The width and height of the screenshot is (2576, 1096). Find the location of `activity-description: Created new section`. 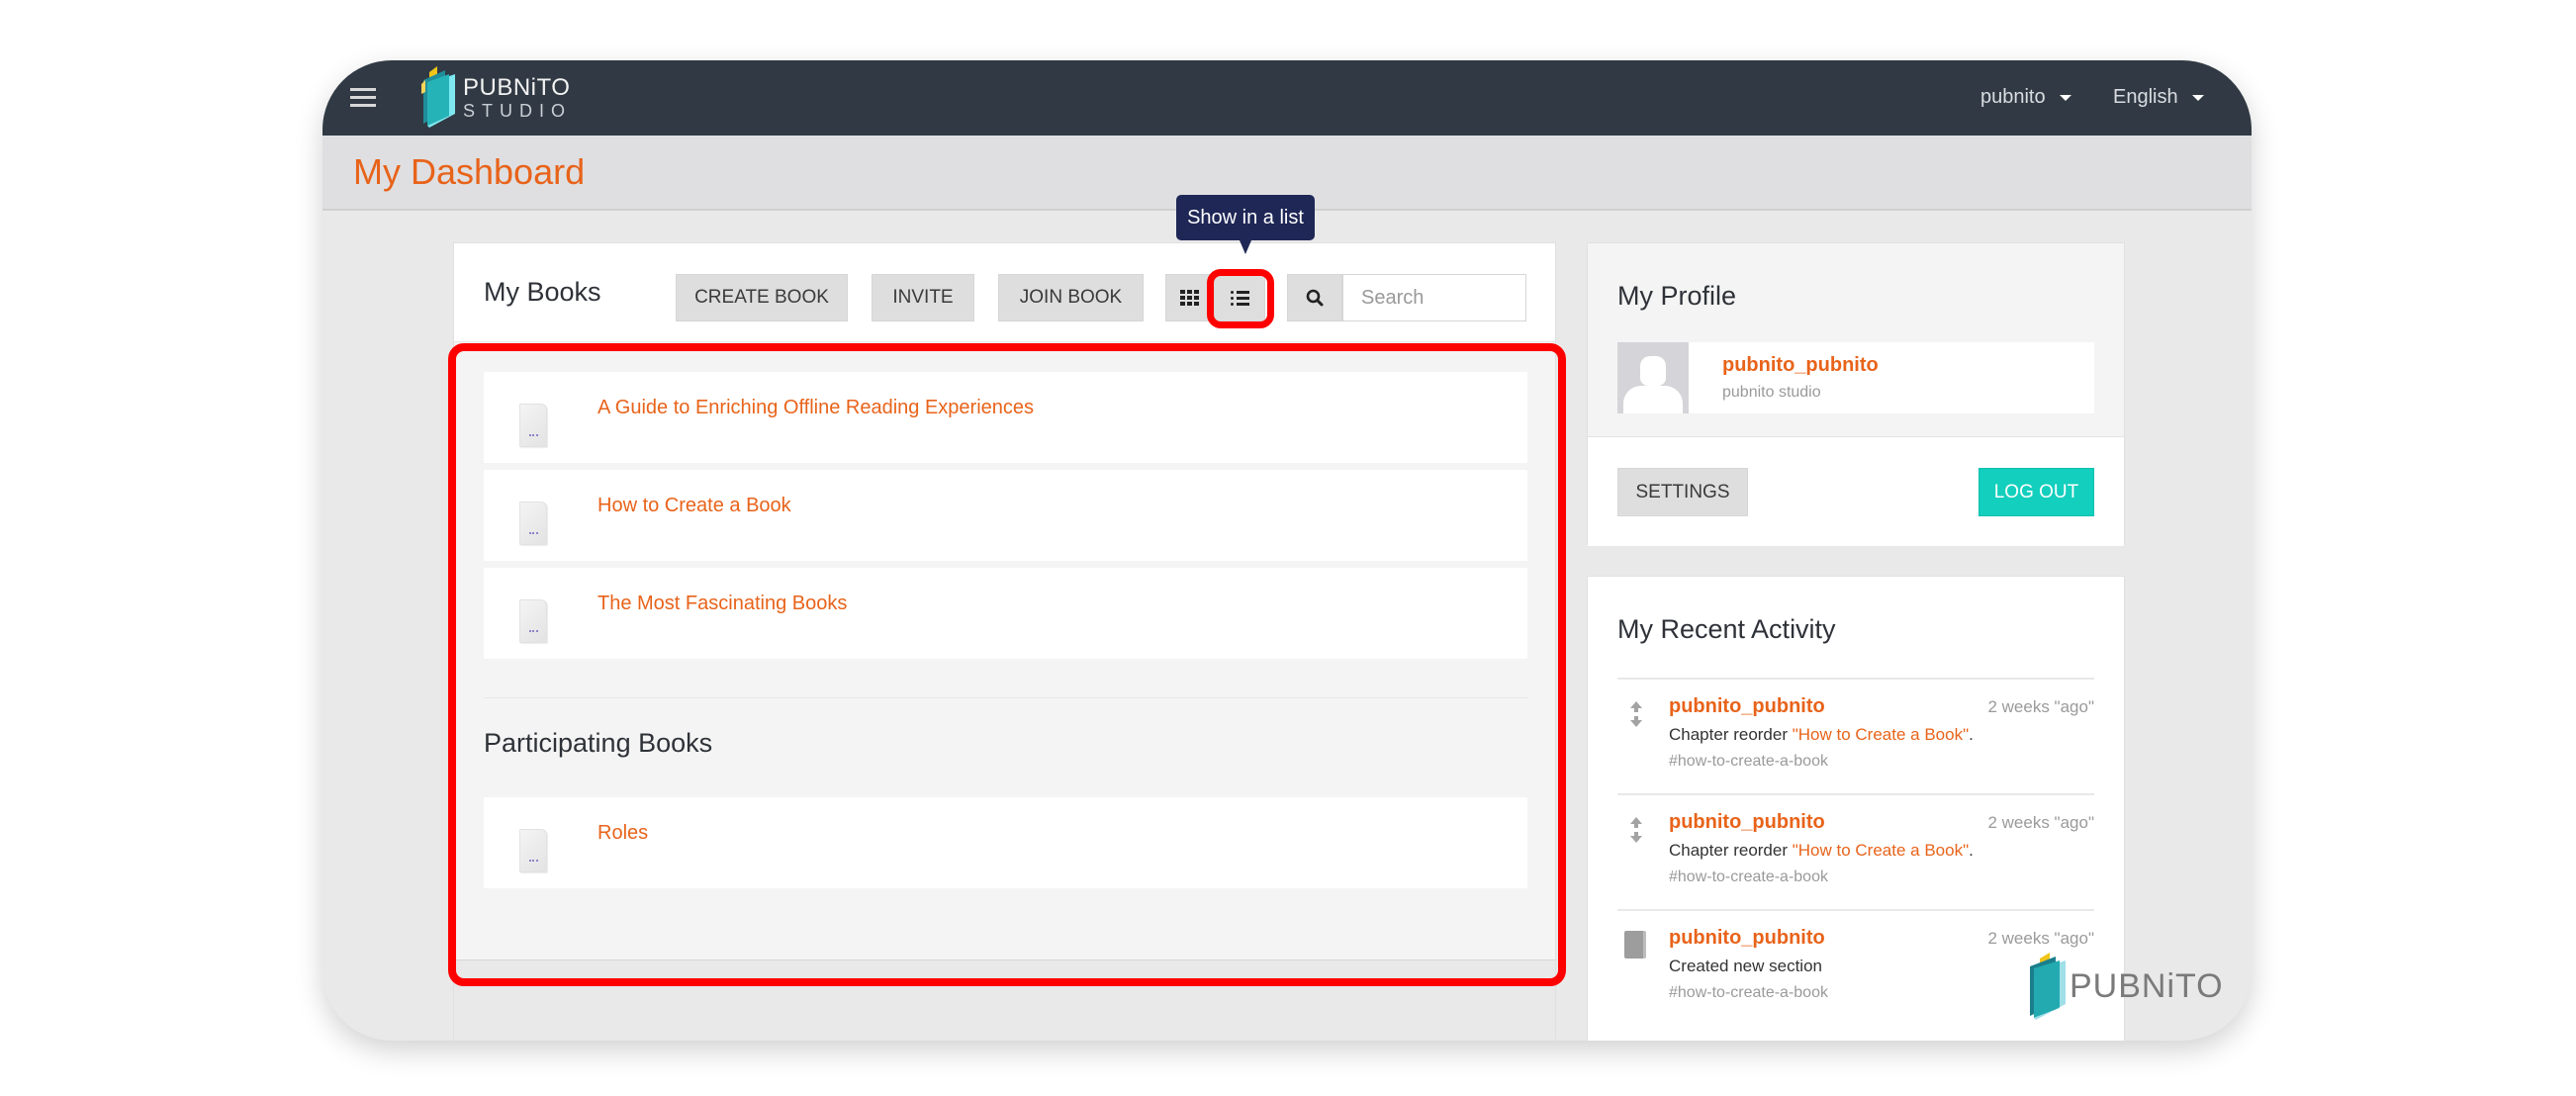

activity-description: Created new section is located at coordinates (1745, 966).